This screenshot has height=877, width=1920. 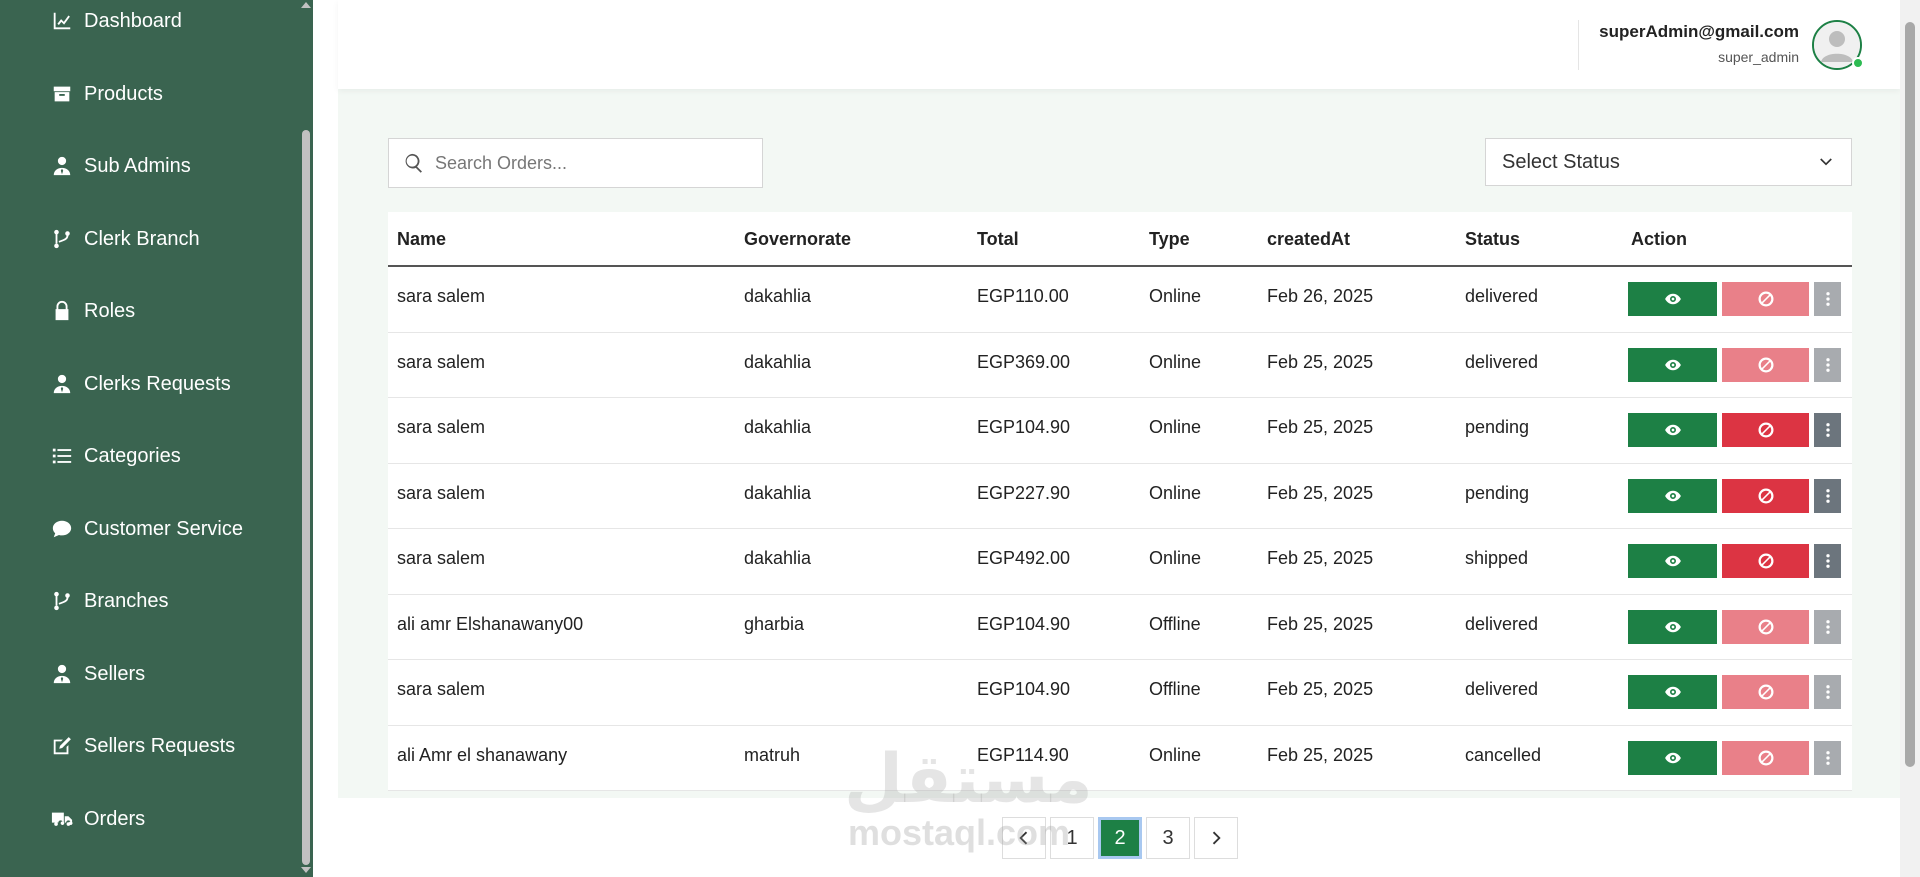 What do you see at coordinates (115, 21) in the screenshot?
I see `sidebar-item-dashboard: Dashboard` at bounding box center [115, 21].